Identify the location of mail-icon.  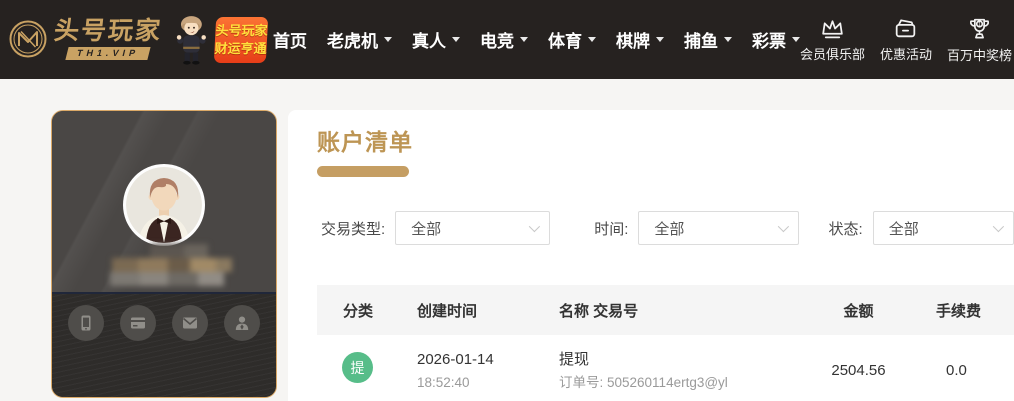
(190, 323).